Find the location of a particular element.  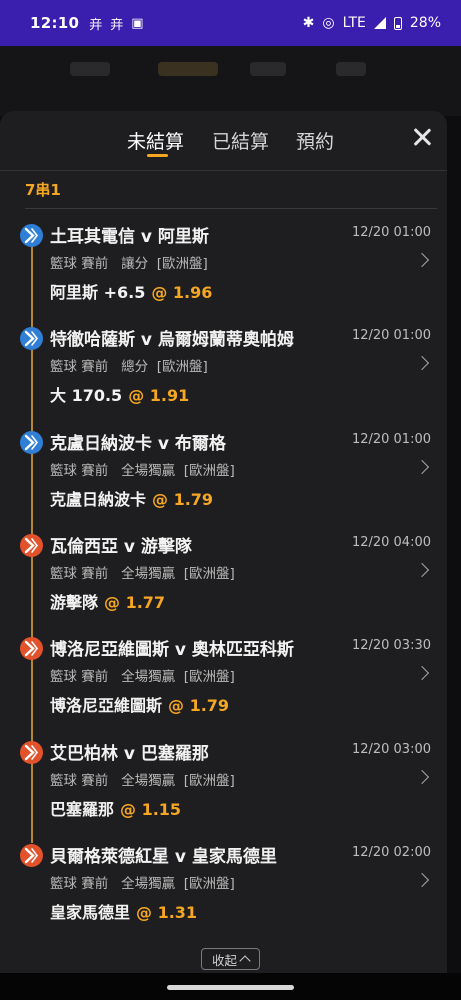

selection-odds: @ 1.15 is located at coordinates (151, 809).